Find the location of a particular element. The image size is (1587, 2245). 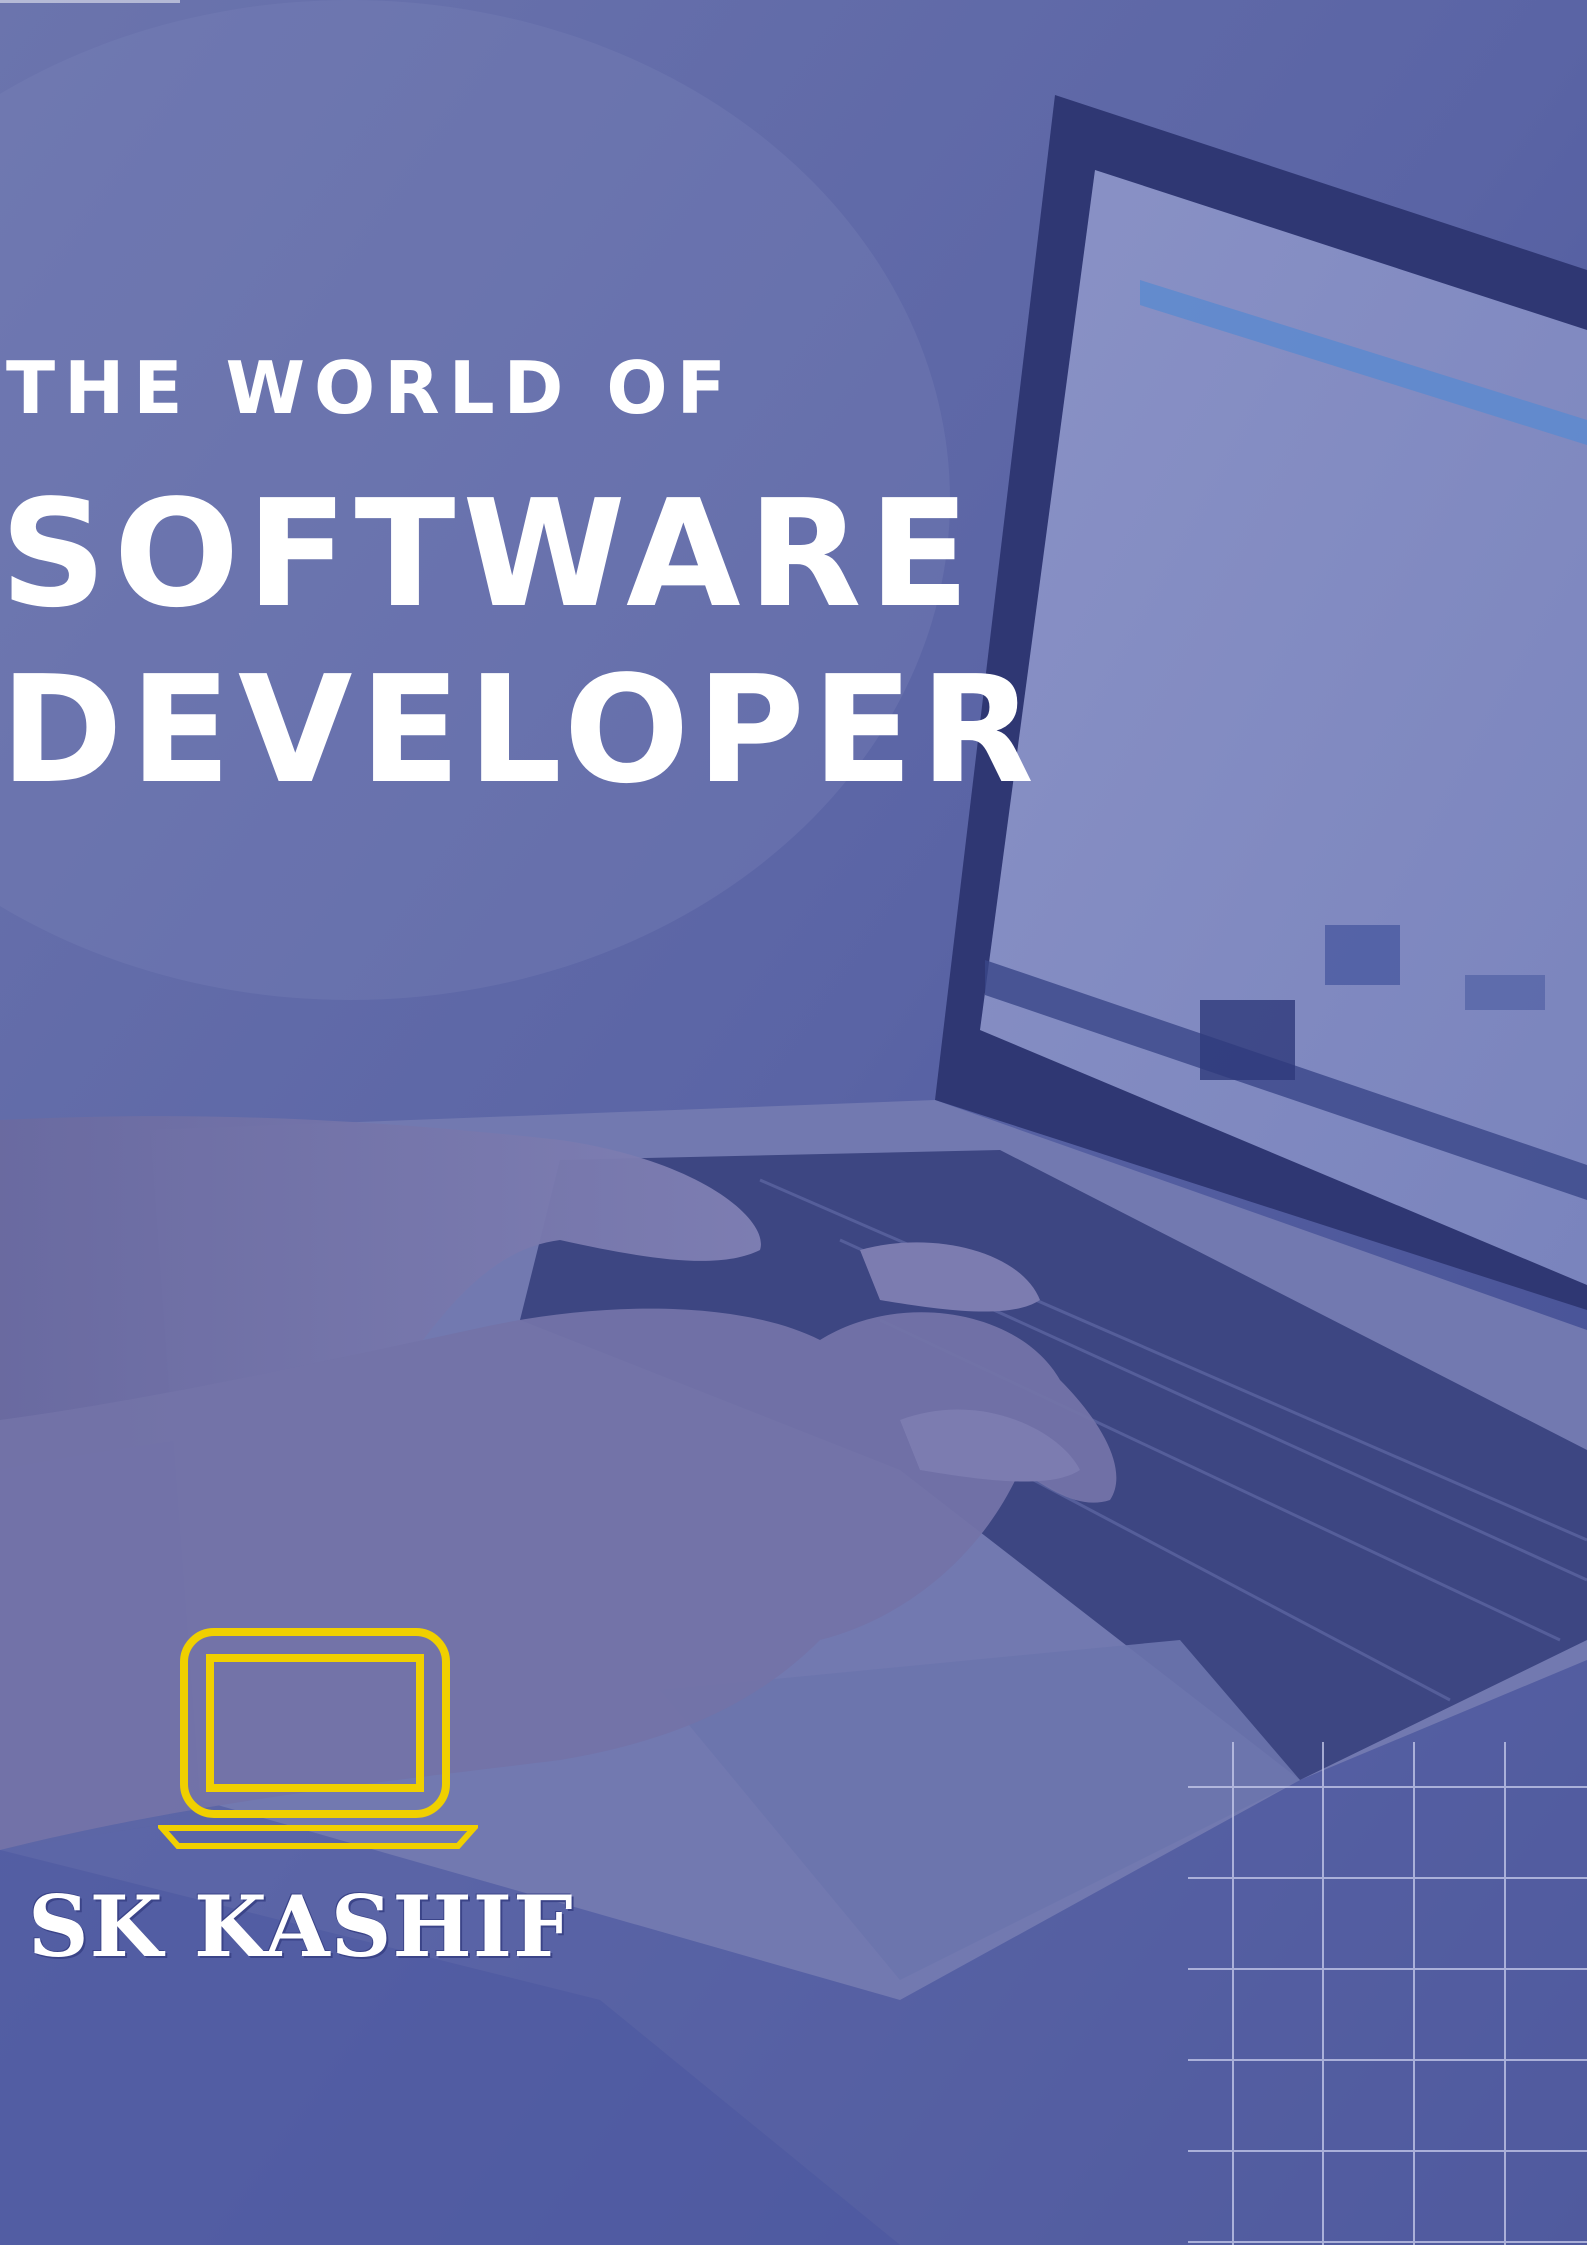

title-main-line1: SOFTWARE is located at coordinates (488, 554).